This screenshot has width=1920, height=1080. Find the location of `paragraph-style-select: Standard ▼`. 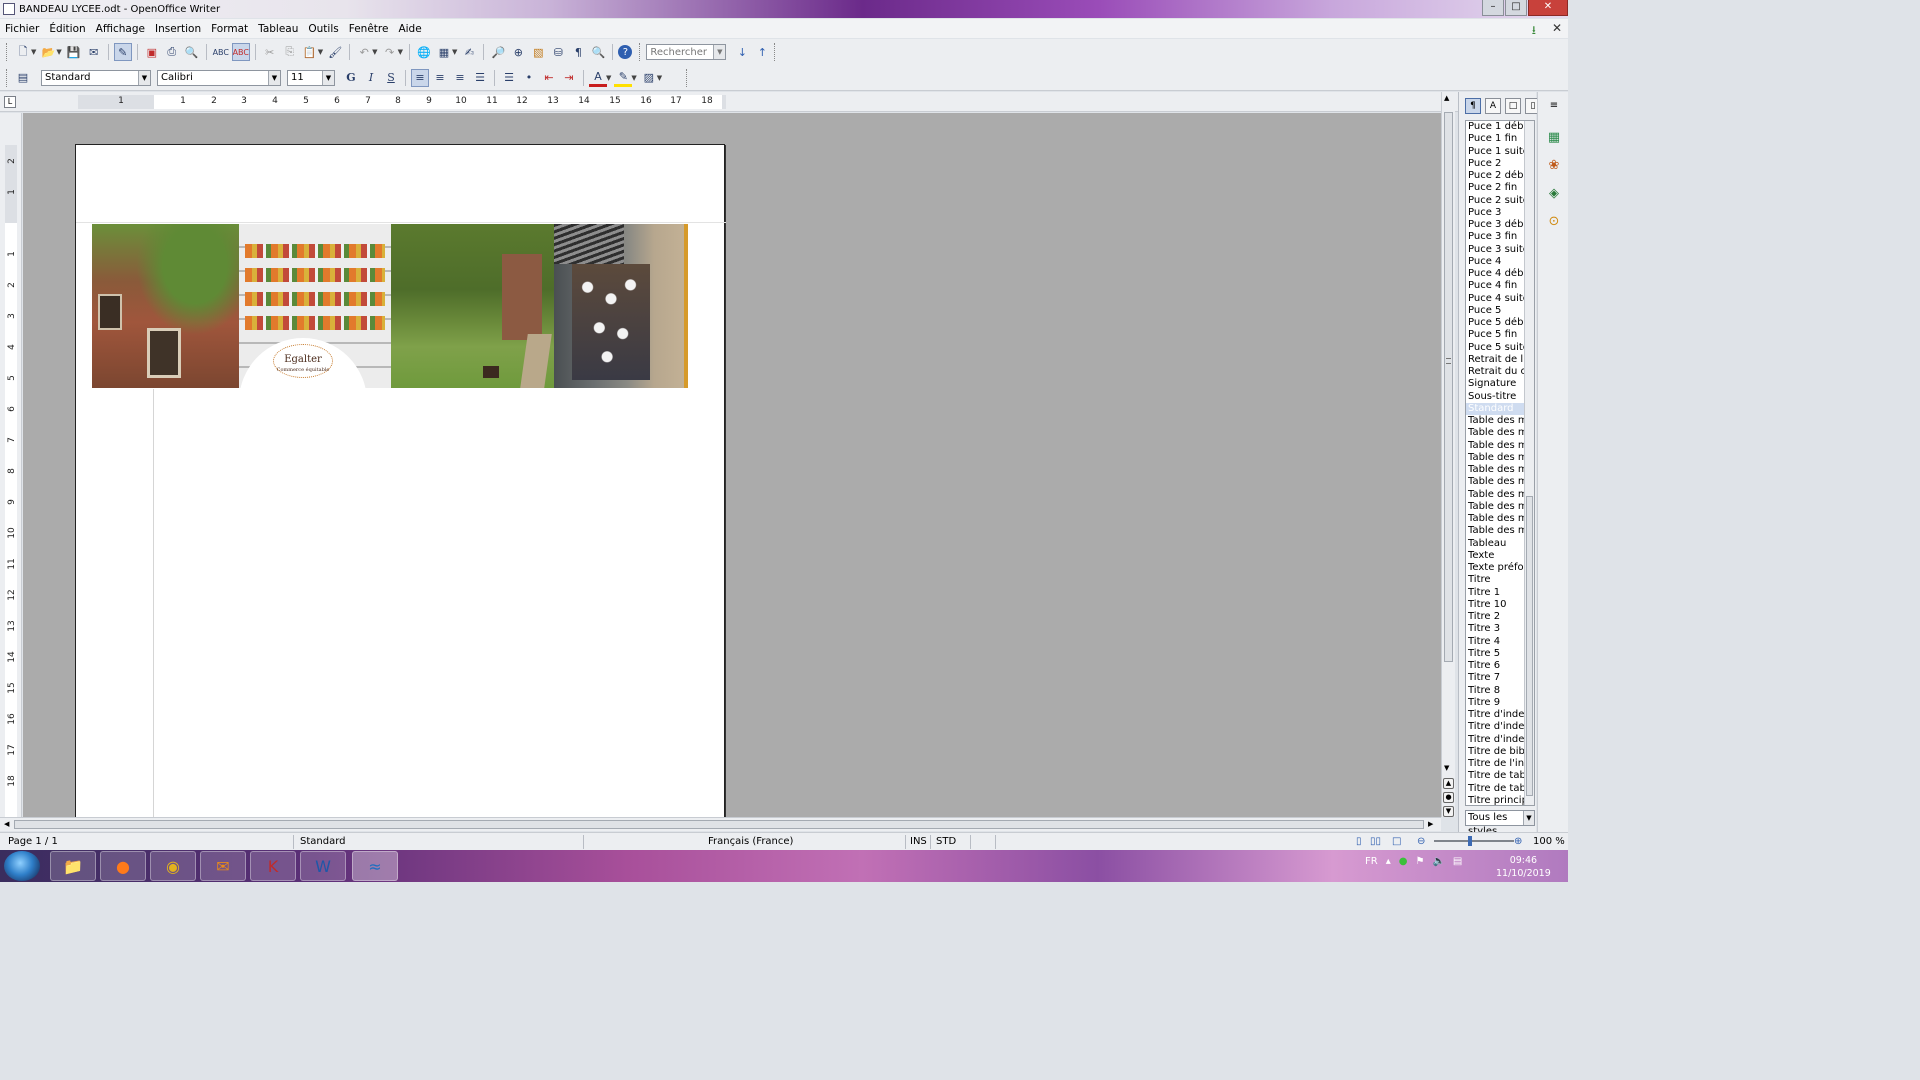

paragraph-style-select: Standard ▼ is located at coordinates (96, 77).